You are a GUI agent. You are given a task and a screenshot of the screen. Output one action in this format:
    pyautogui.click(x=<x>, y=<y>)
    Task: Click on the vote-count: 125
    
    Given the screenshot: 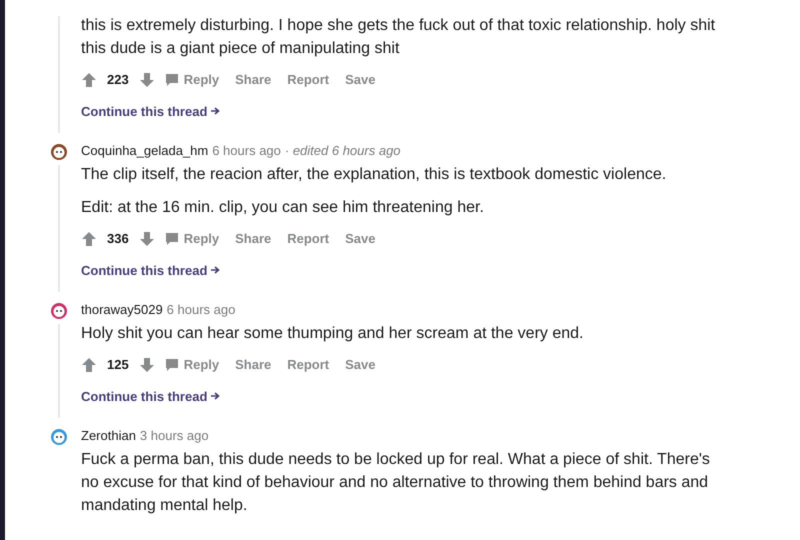 What is the action you would take?
    pyautogui.click(x=118, y=364)
    